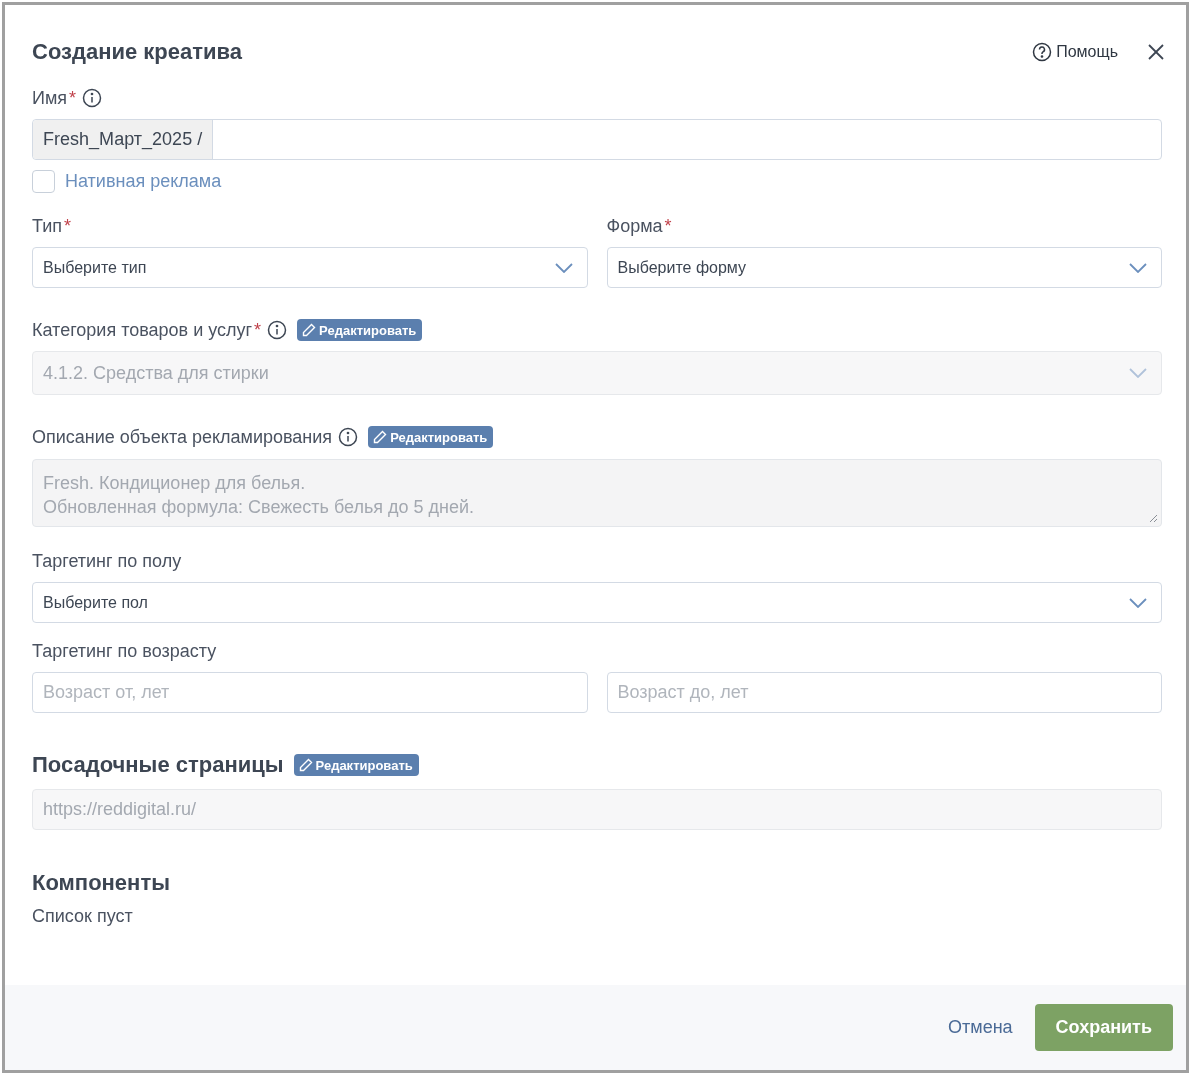  What do you see at coordinates (50, 98) in the screenshot?
I see `field-label: Имя` at bounding box center [50, 98].